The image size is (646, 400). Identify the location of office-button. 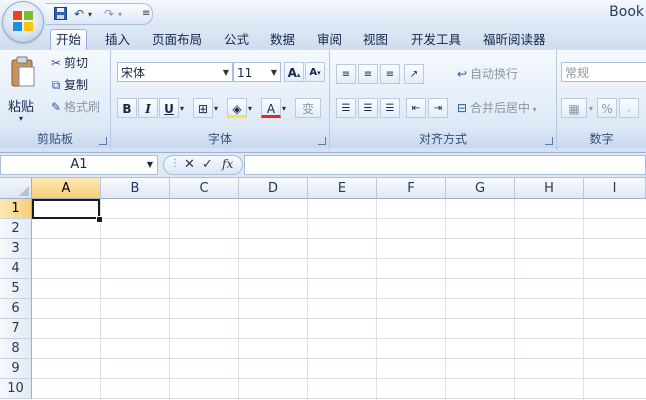
(23, 22).